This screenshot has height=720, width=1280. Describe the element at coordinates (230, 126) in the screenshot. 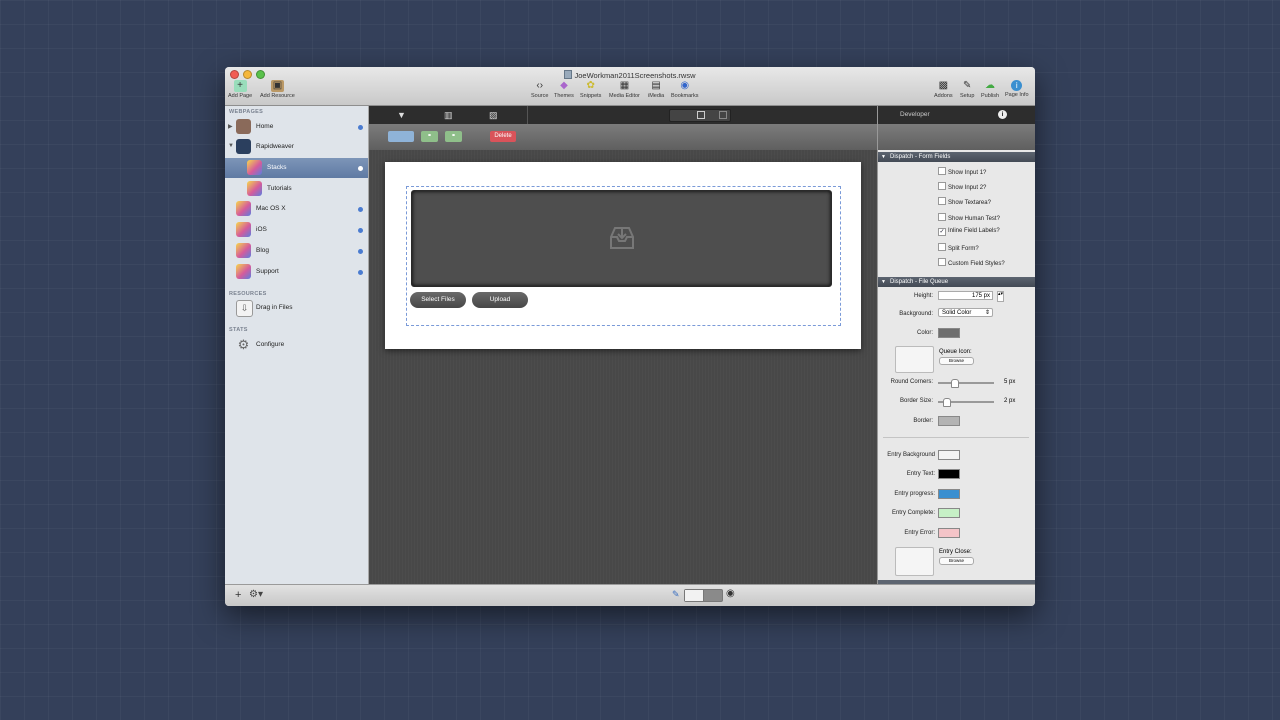

I see `disclosure-triangle-icon: ▶` at that location.